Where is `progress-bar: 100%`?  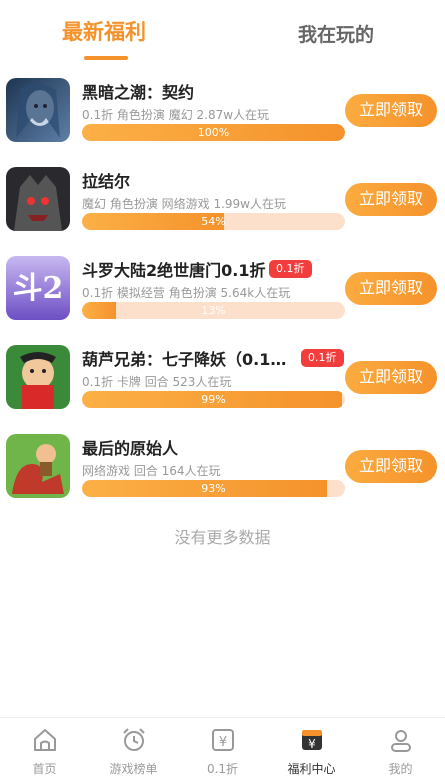 progress-bar: 100% is located at coordinates (213, 132).